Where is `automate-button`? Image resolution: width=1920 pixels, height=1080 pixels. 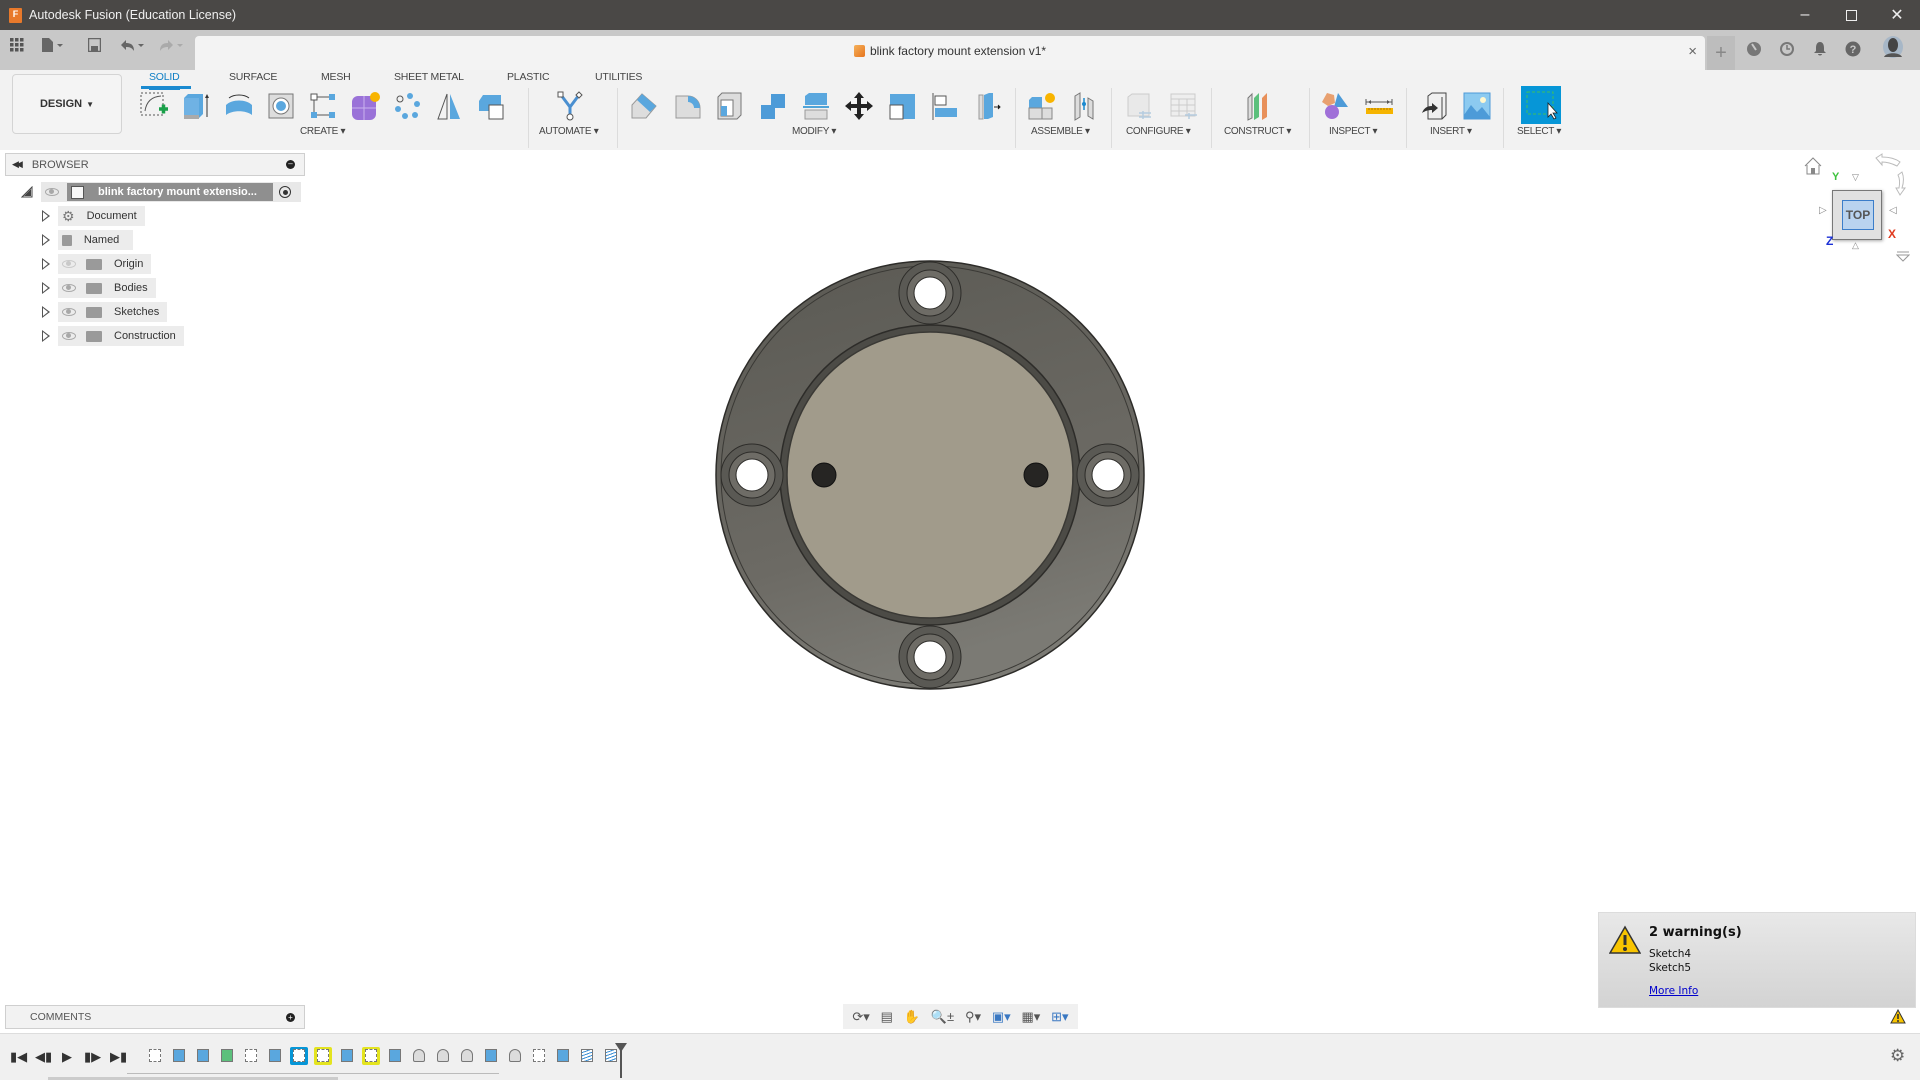
automate-button is located at coordinates (570, 106).